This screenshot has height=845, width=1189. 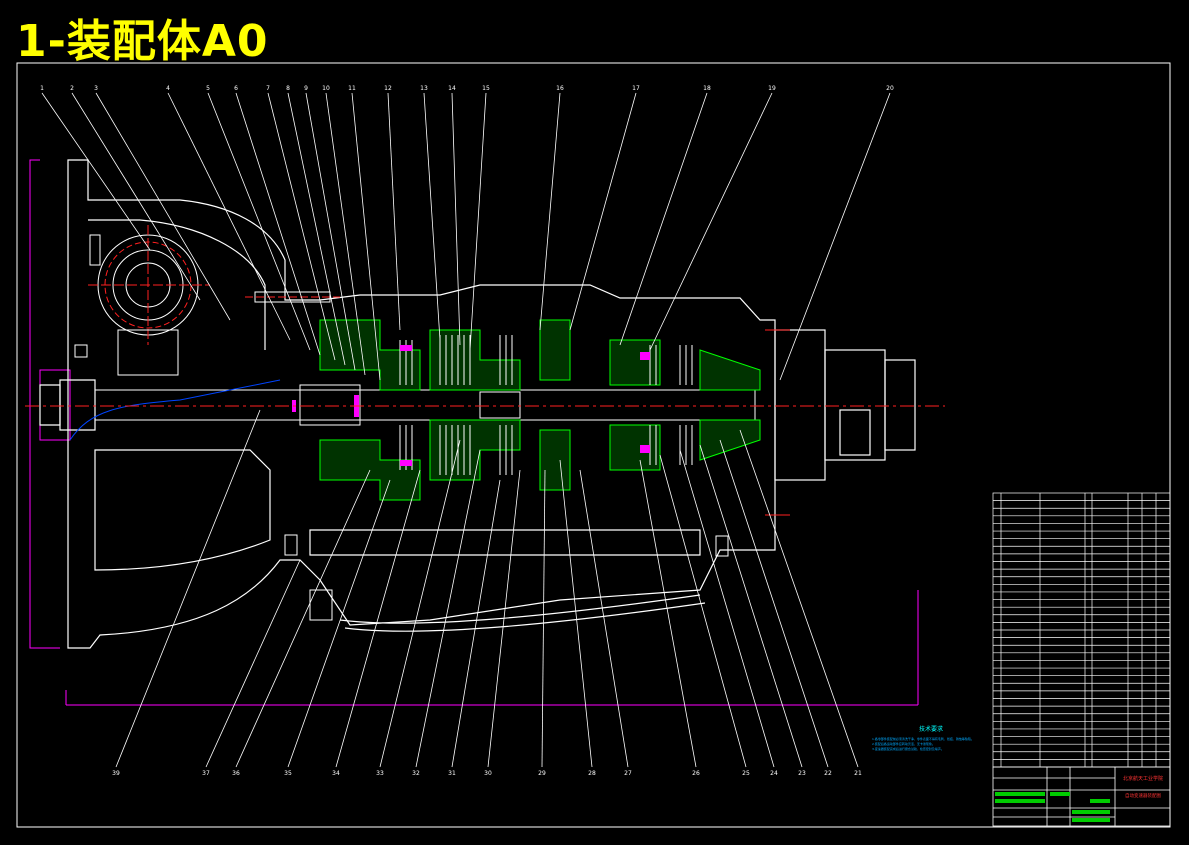 What do you see at coordinates (142, 41) in the screenshot?
I see `drawing-title: 1-装配体A0` at bounding box center [142, 41].